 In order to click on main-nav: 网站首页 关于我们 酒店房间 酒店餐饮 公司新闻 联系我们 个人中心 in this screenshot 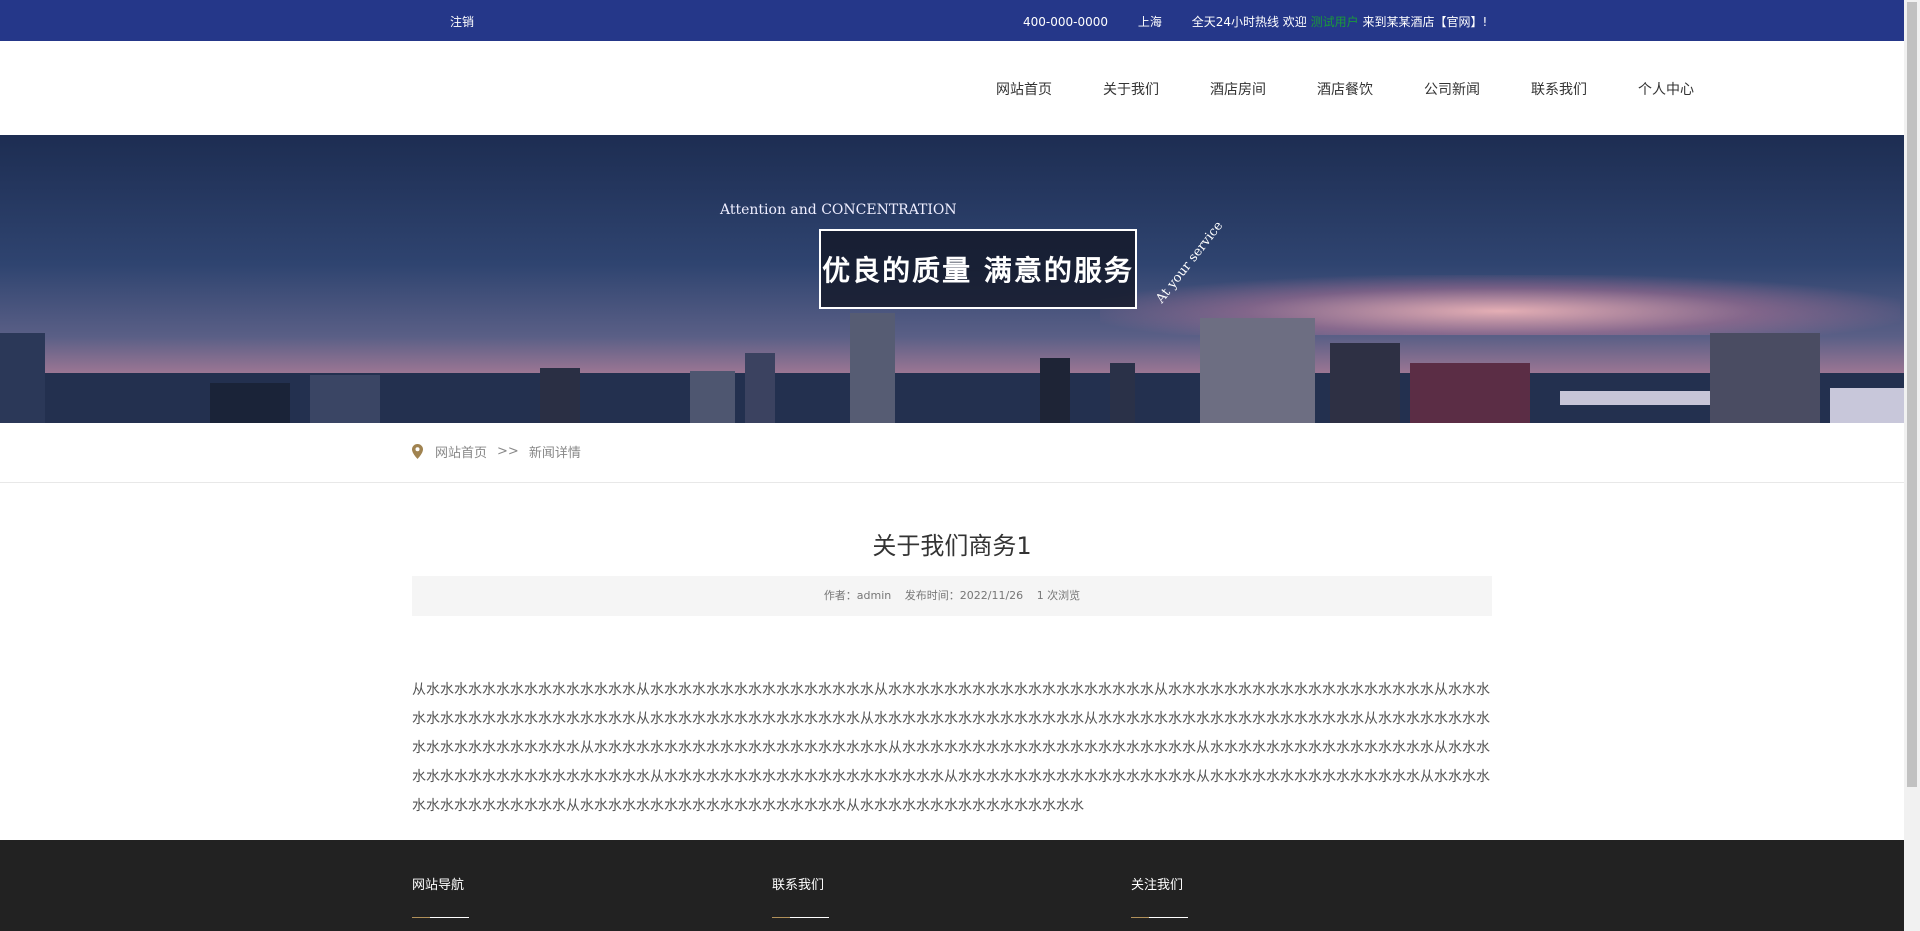, I will do `click(952, 88)`.